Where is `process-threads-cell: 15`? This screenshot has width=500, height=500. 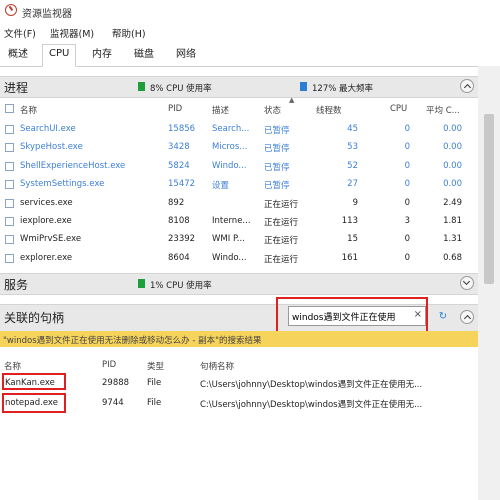
process-threads-cell: 15 is located at coordinates (352, 239).